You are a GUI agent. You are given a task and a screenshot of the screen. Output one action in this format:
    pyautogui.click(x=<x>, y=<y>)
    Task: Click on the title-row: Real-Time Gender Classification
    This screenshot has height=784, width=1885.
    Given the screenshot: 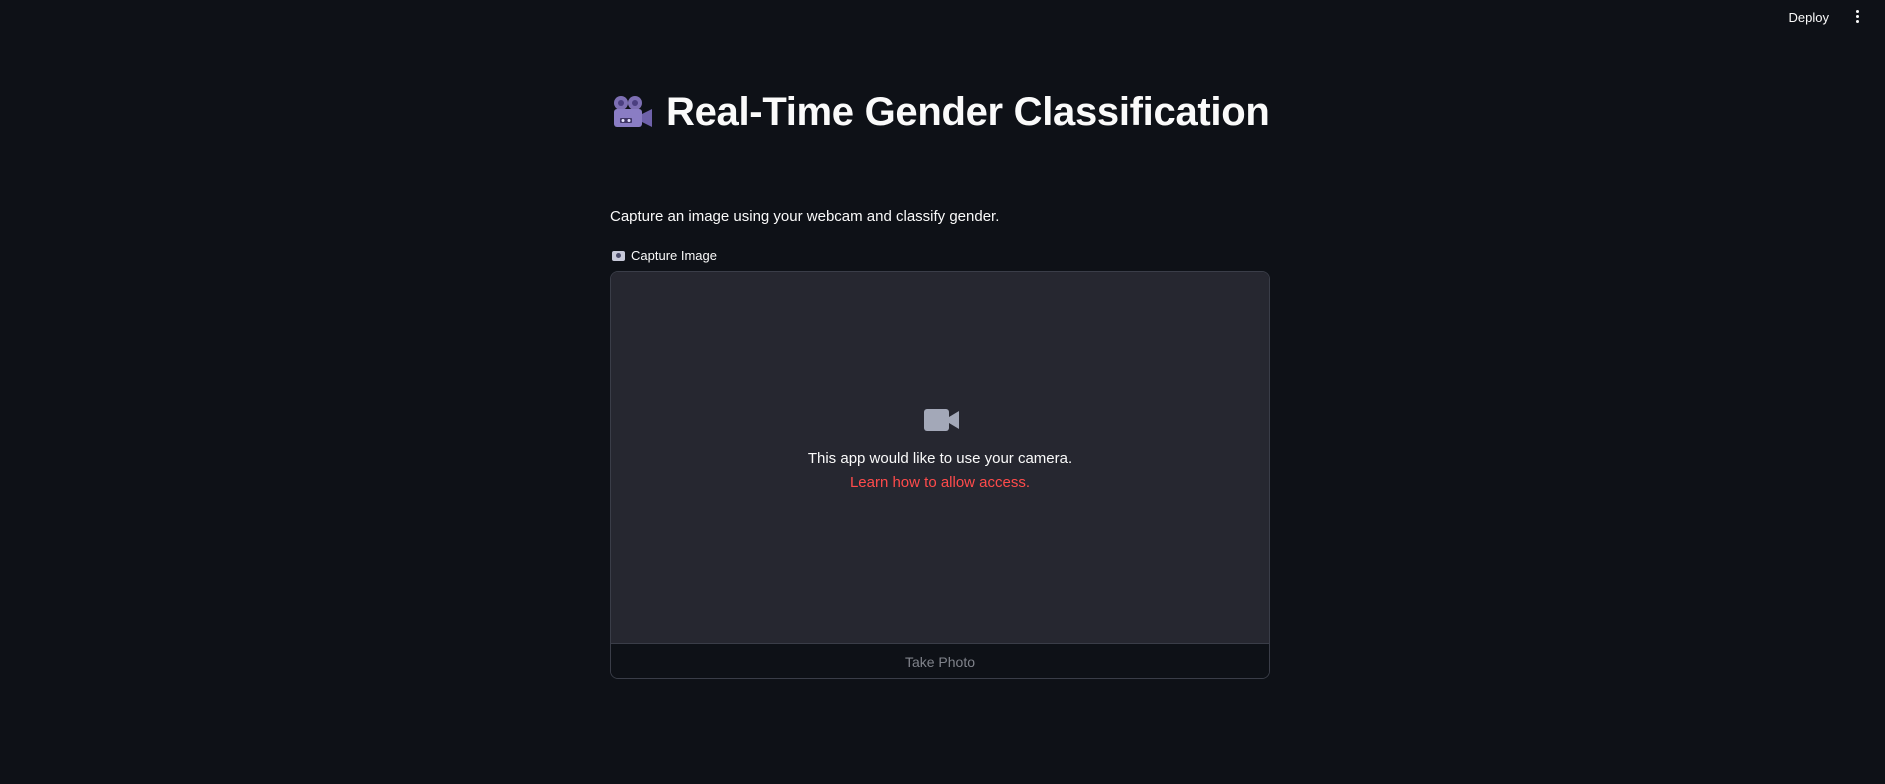 What is the action you would take?
    pyautogui.click(x=940, y=112)
    